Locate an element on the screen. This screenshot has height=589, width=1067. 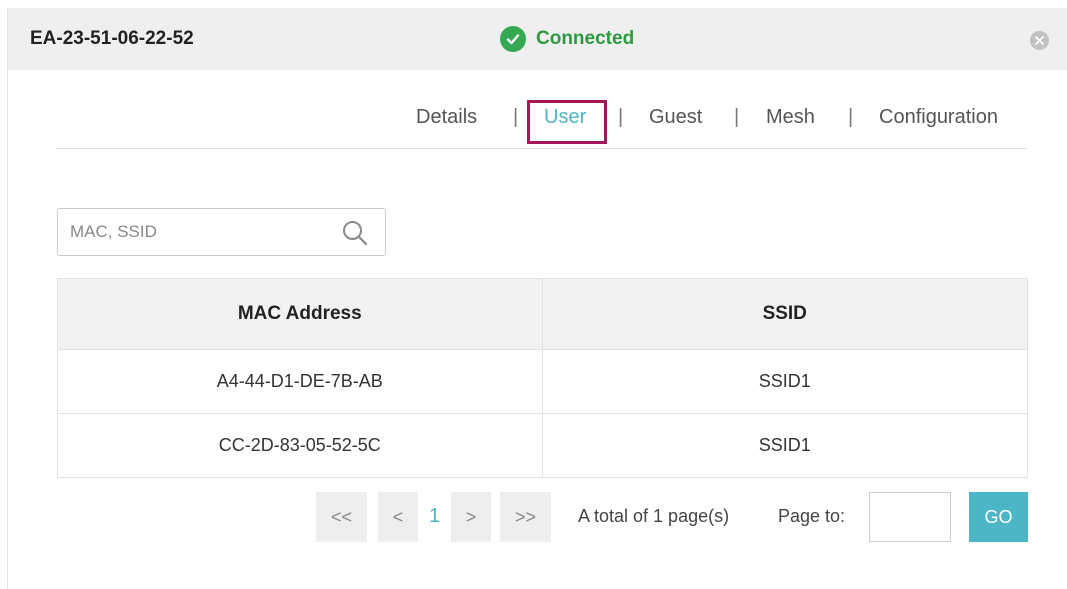
close-icon is located at coordinates (1039, 40).